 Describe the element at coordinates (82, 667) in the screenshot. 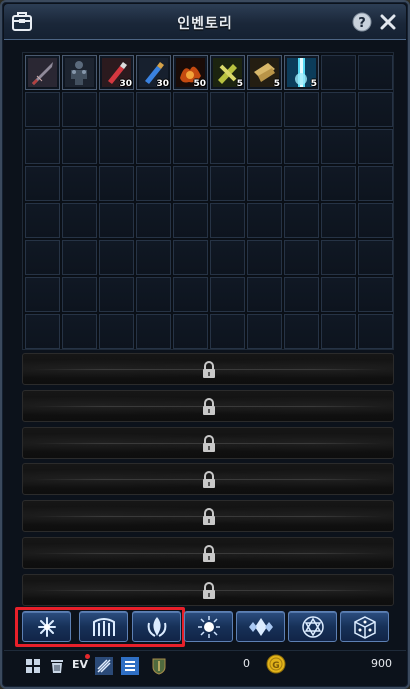

I see `ev-button: EV` at that location.